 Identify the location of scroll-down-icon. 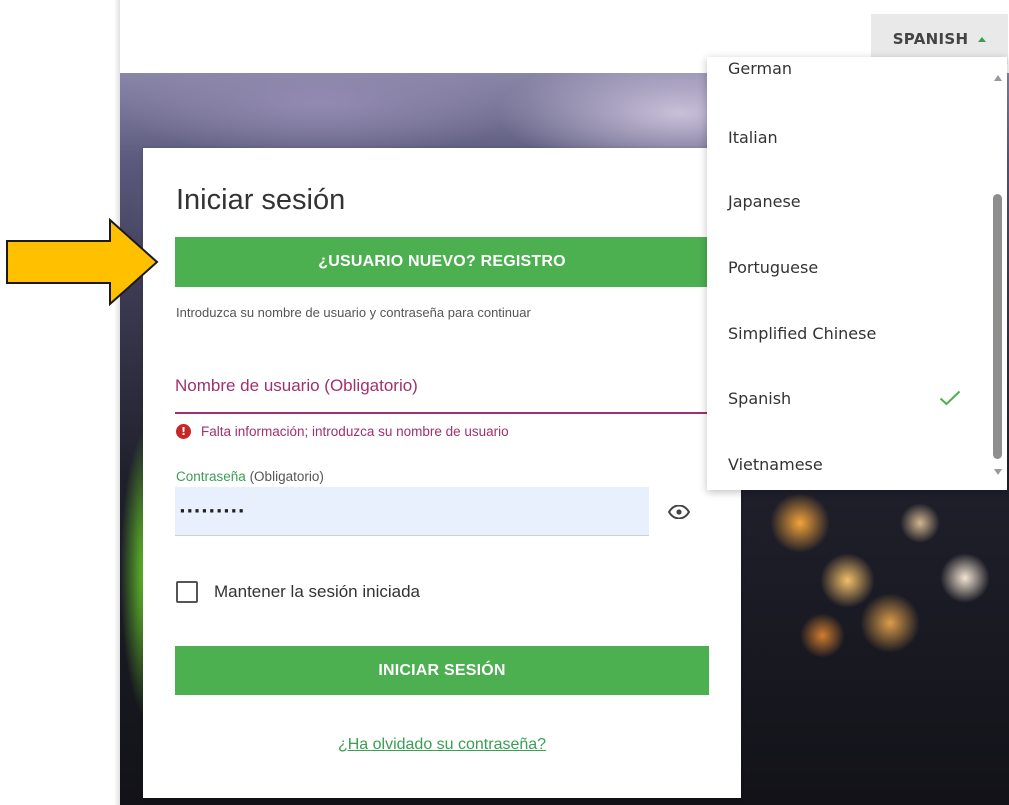
(998, 472).